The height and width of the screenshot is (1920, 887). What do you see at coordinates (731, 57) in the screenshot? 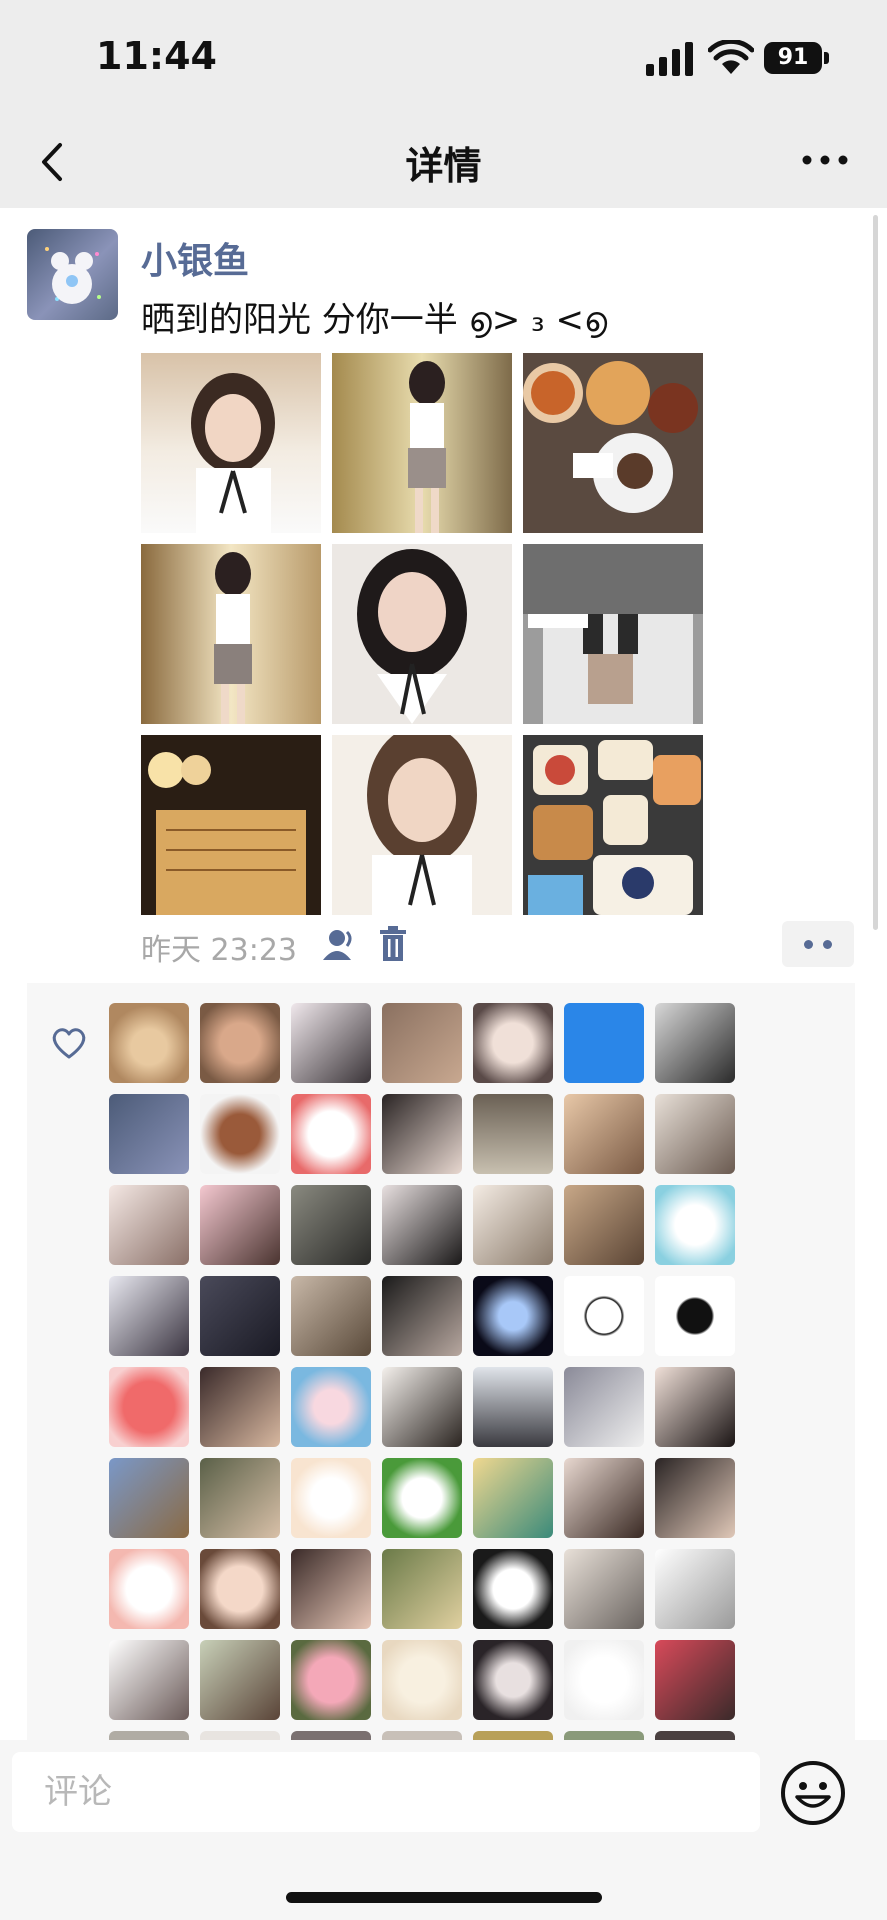
I see `wifi-icon` at bounding box center [731, 57].